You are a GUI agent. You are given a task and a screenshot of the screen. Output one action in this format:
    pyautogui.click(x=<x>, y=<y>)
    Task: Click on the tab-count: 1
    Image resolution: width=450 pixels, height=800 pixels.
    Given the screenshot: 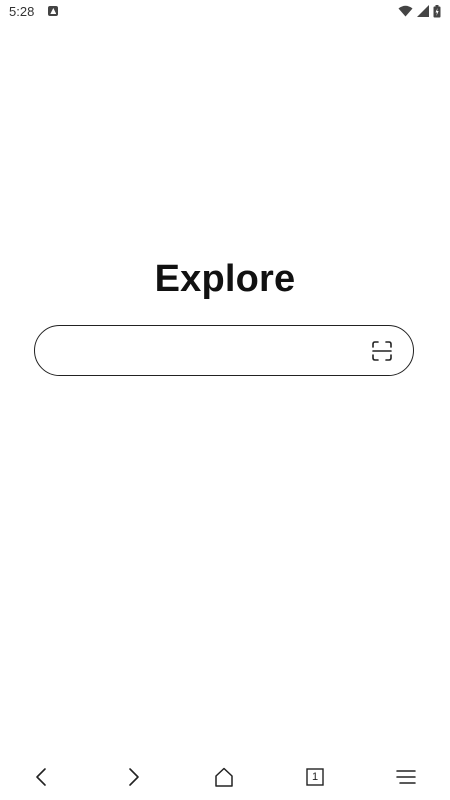 What is the action you would take?
    pyautogui.click(x=315, y=777)
    